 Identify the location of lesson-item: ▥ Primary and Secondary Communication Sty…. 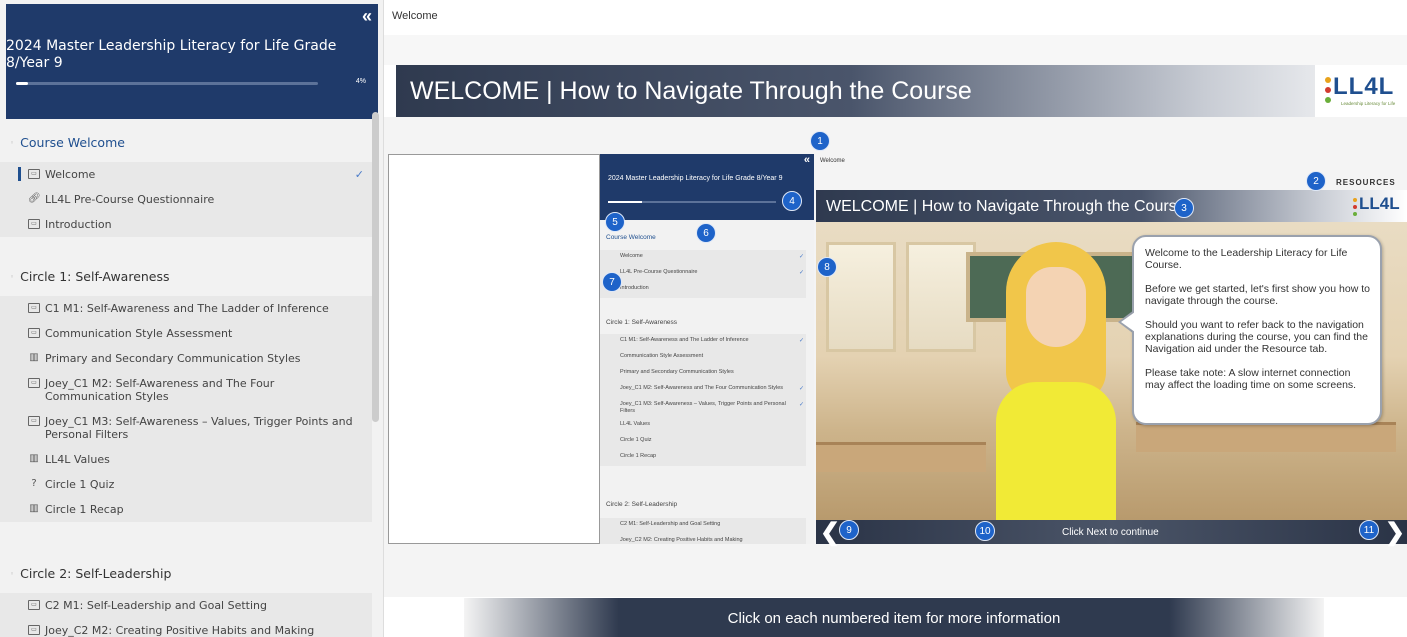
(186, 358).